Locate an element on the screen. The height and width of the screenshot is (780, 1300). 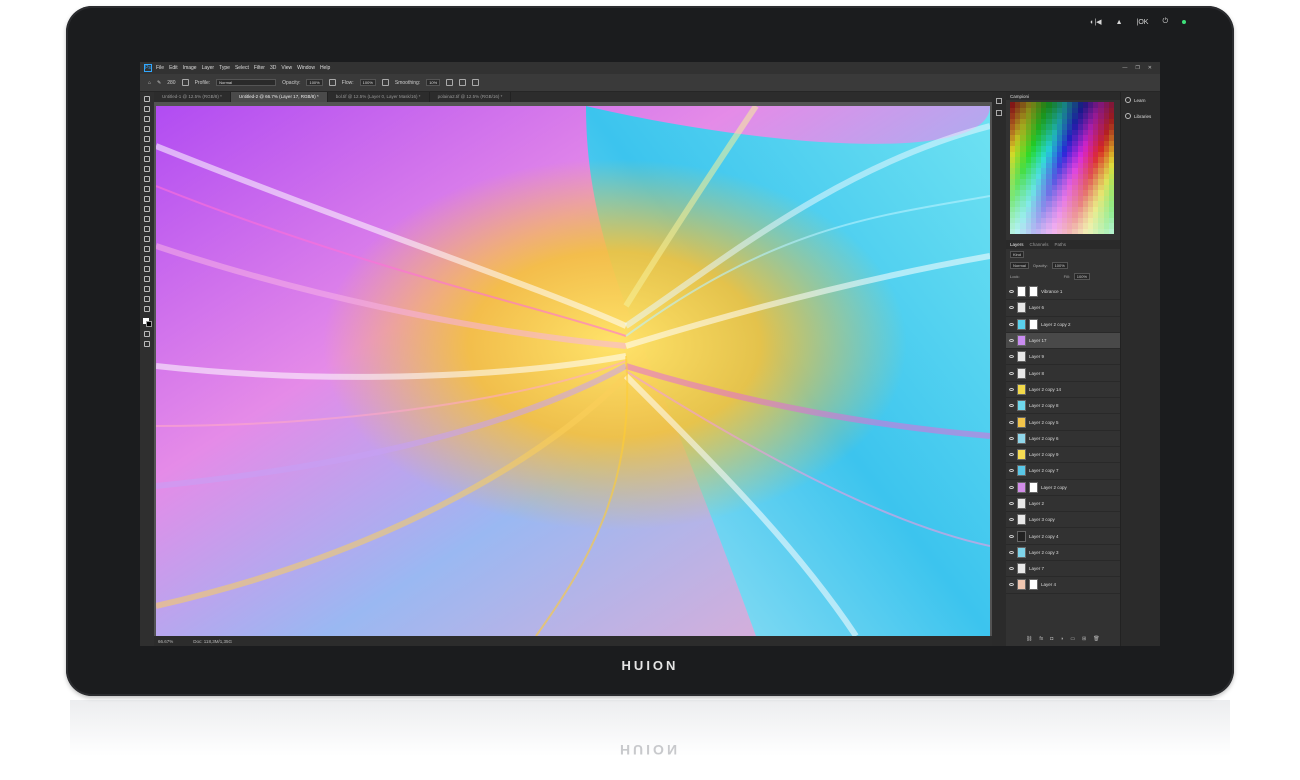
restore-icon: ❐ is located at coordinates (1137, 68).